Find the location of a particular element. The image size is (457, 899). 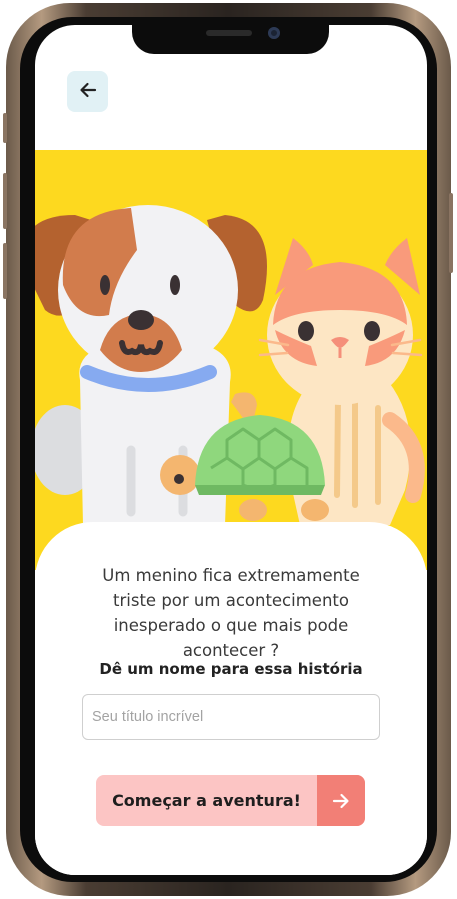

front-camera is located at coordinates (274, 33).